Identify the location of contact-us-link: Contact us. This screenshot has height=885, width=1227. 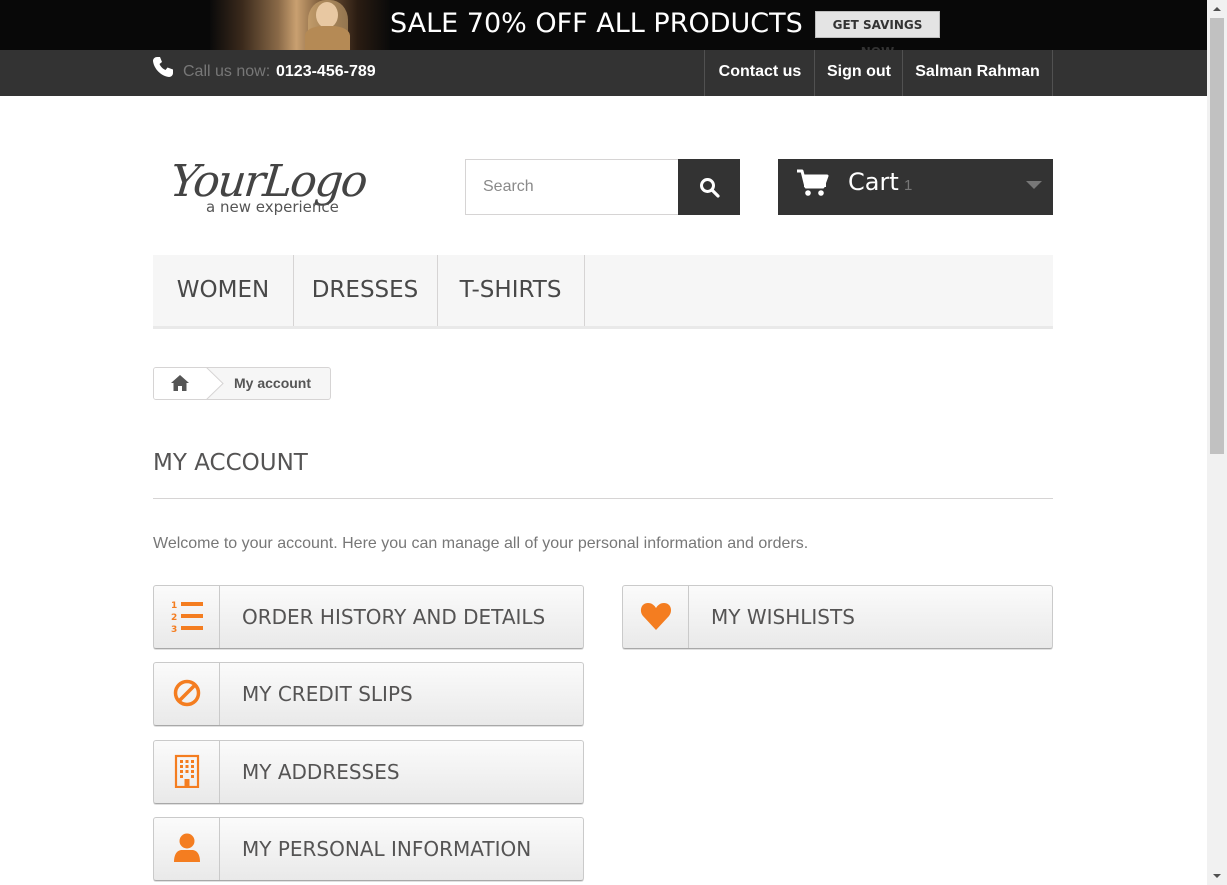
(759, 73).